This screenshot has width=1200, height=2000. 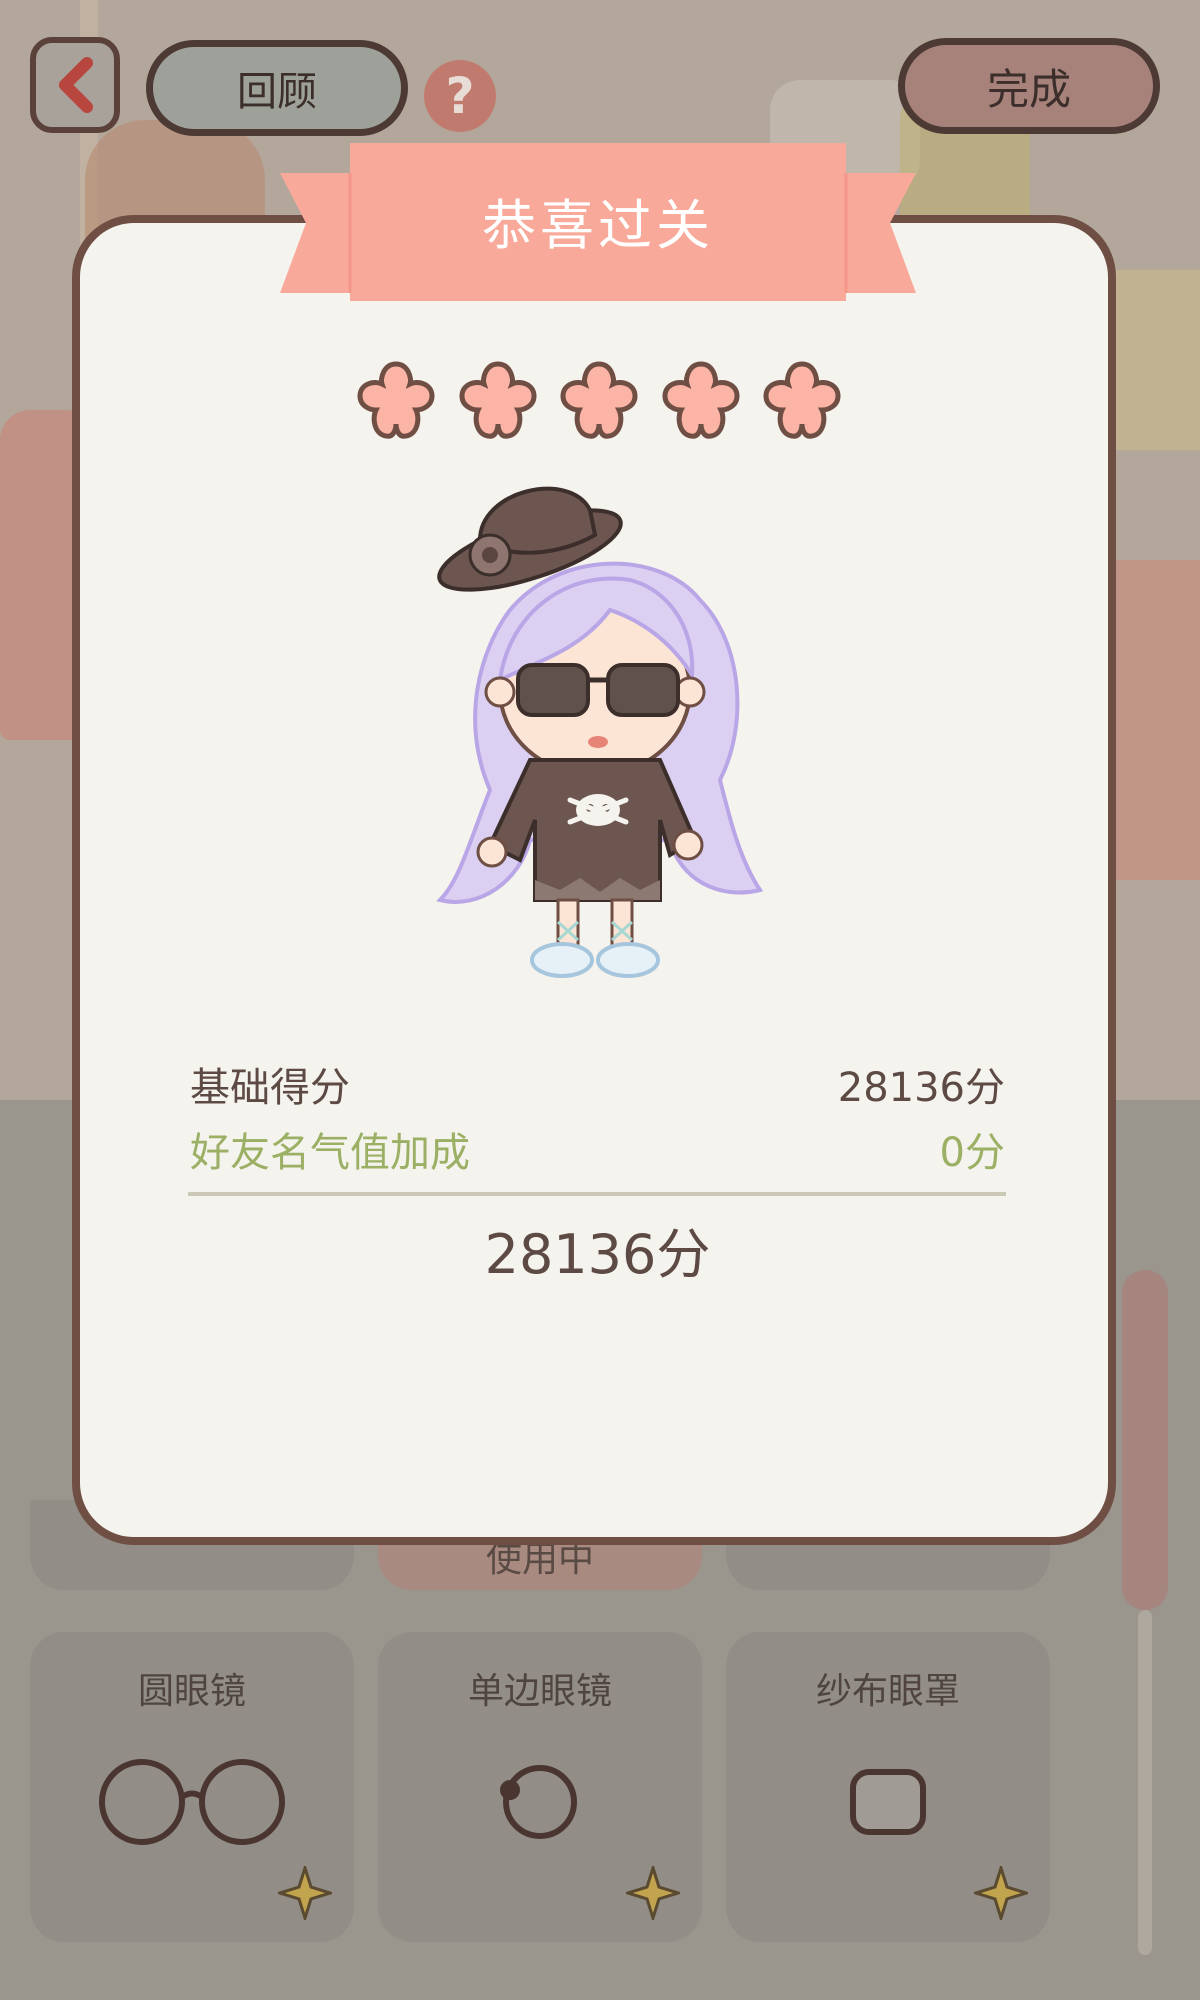 I want to click on scroll-track, so click(x=1145, y=1782).